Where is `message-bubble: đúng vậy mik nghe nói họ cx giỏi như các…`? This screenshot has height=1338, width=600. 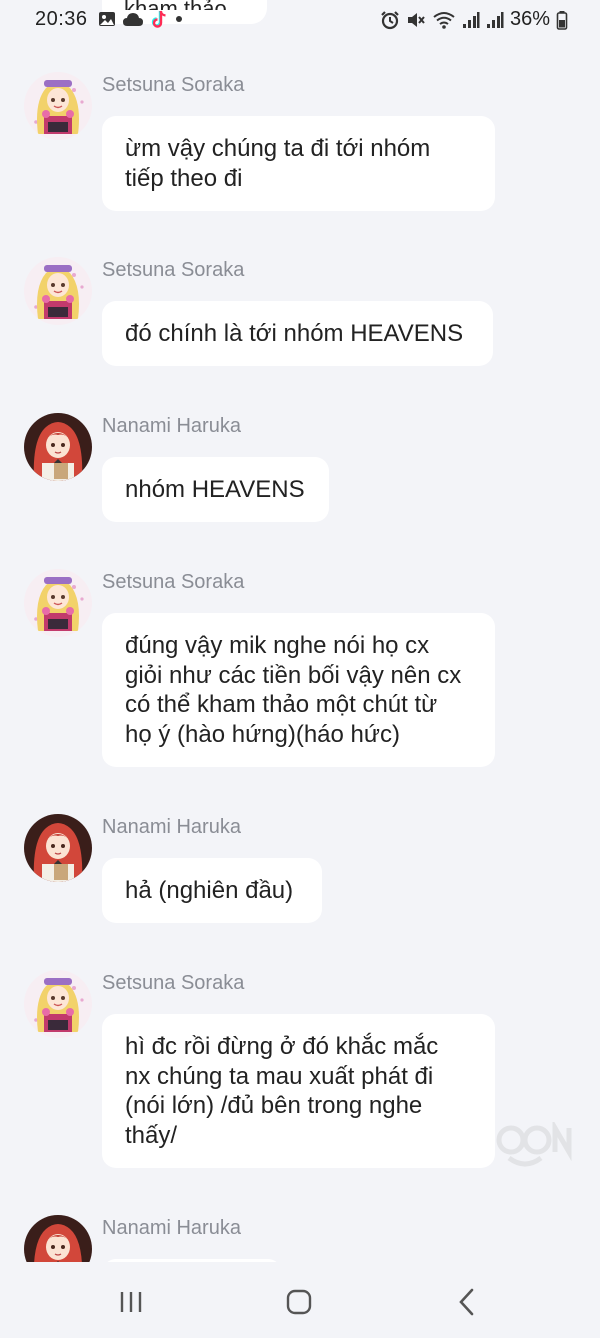
message-bubble: đúng vậy mik nghe nói họ cx giỏi như các… is located at coordinates (298, 690).